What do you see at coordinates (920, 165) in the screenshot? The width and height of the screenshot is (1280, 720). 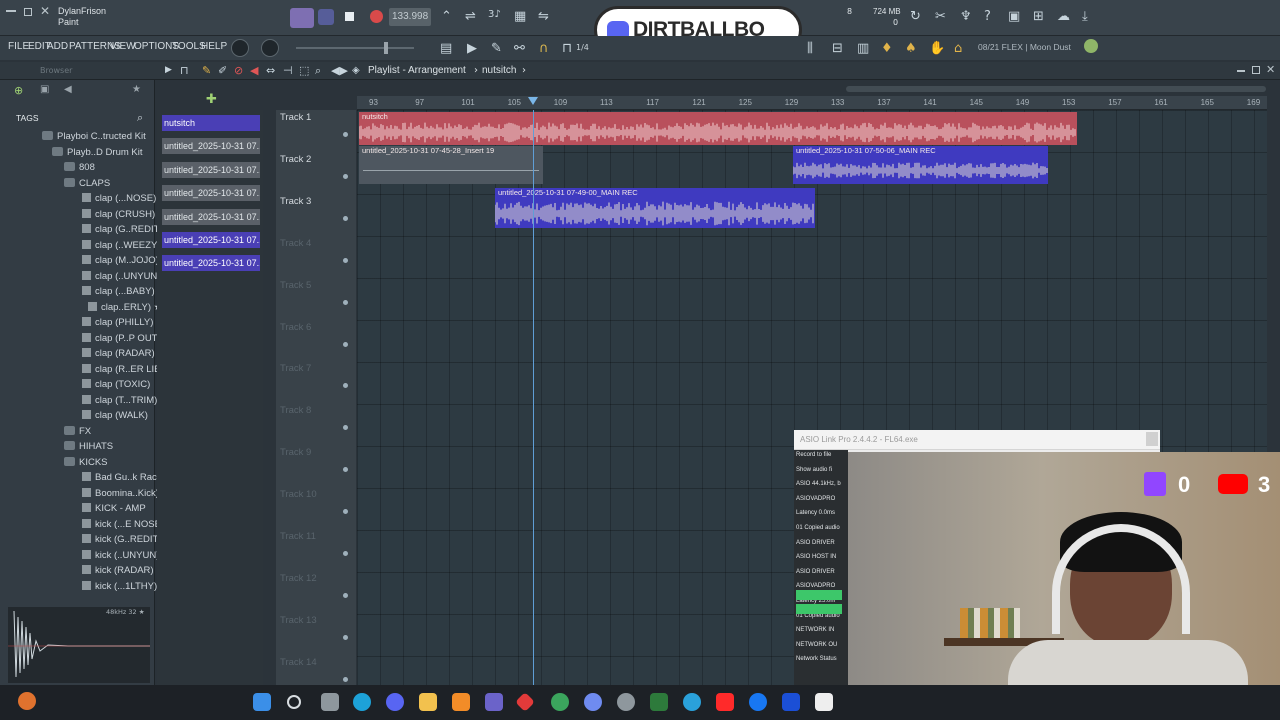 I see `clip-track2-main-rec: untitled_2025-10-31 07-50-06_MAIN REC` at bounding box center [920, 165].